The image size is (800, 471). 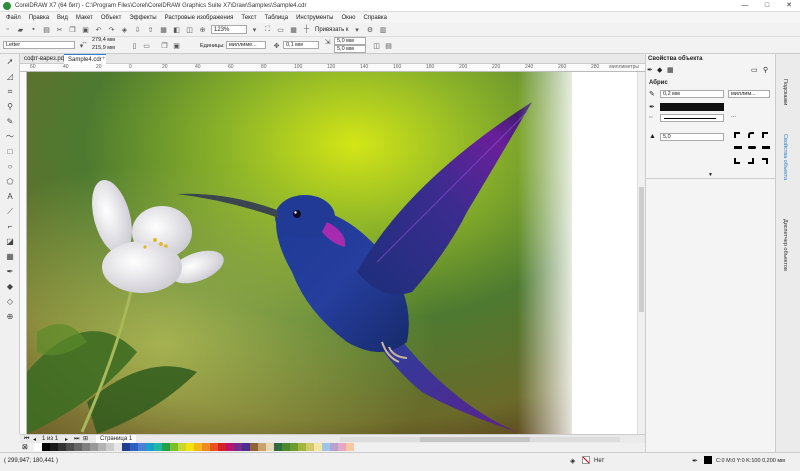 What do you see at coordinates (301, 45) in the screenshot?
I see `nudge-distance-field: 0,1 мм` at bounding box center [301, 45].